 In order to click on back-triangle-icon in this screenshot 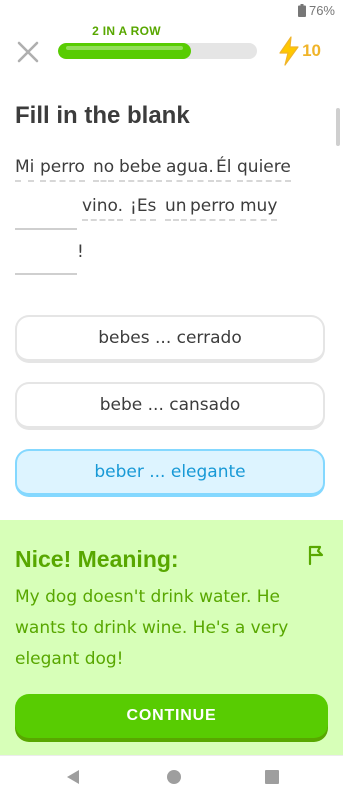, I will do `click(73, 777)`.